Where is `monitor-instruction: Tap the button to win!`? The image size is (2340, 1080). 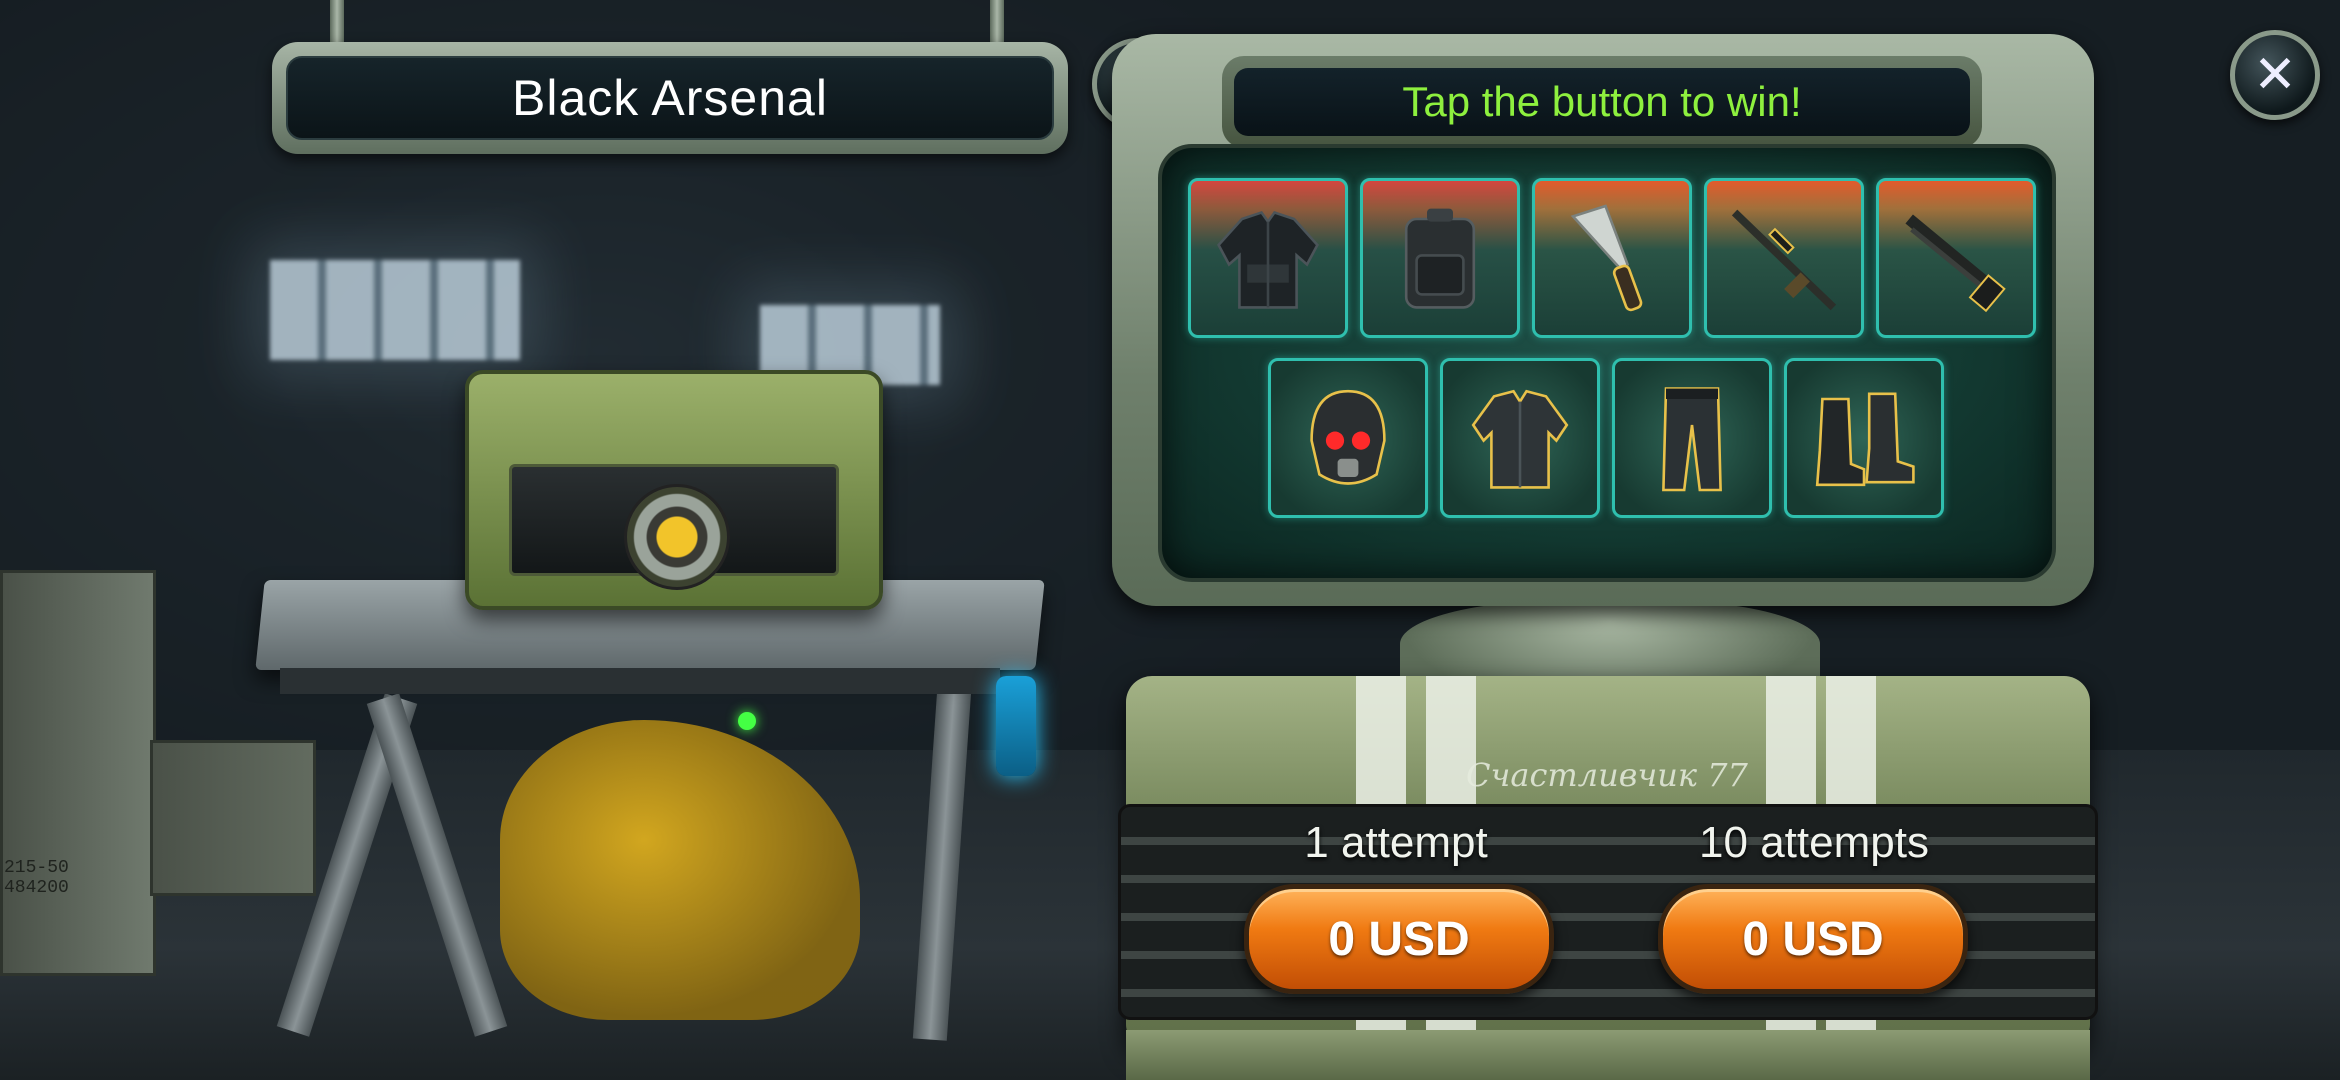
monitor-instruction: Tap the button to win! is located at coordinates (1602, 101).